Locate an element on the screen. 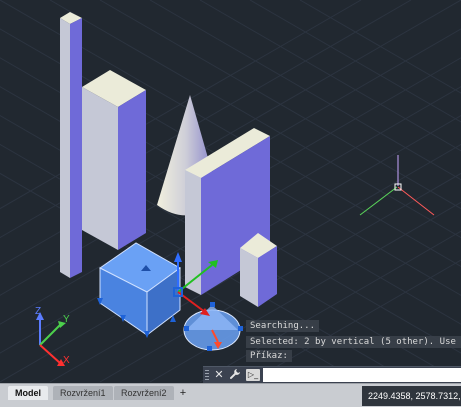  box-solid-small is located at coordinates (258, 270).